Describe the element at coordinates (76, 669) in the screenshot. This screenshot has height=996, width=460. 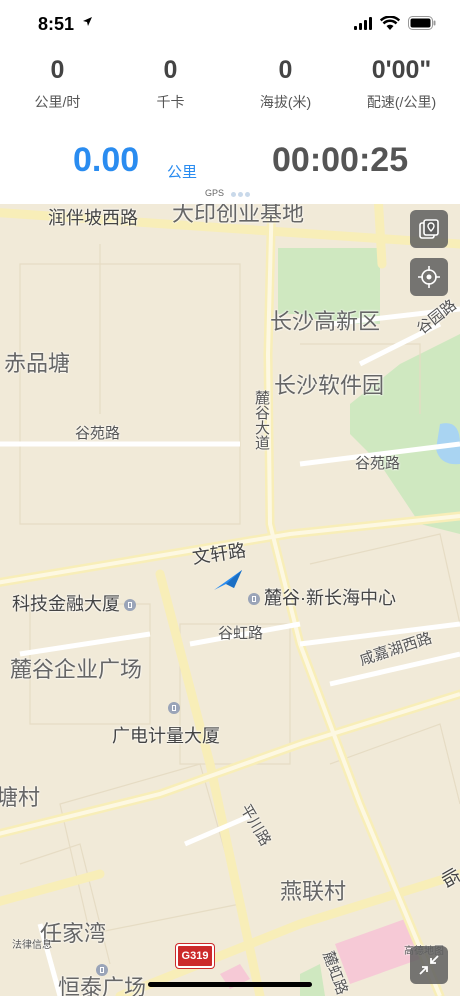
I see `map-label-lugu-enterprise: 麓谷企业广场` at that location.